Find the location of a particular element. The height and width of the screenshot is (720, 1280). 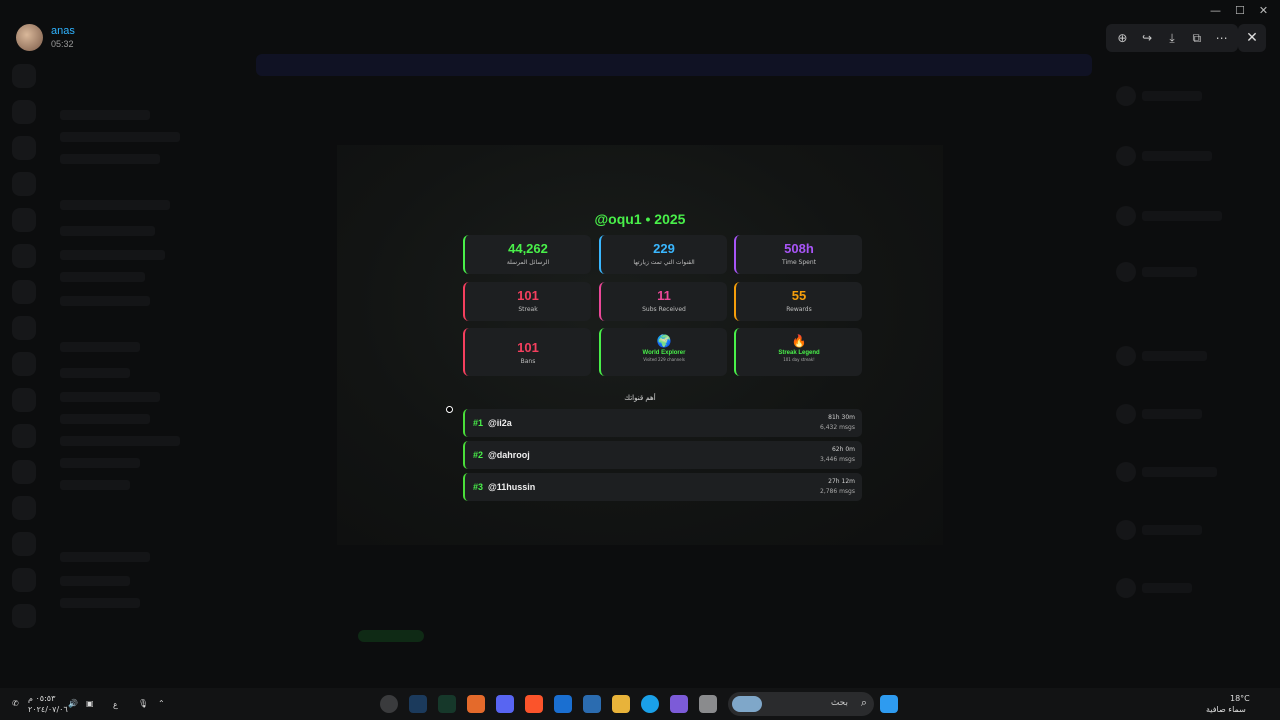

edge-icon is located at coordinates (650, 704).